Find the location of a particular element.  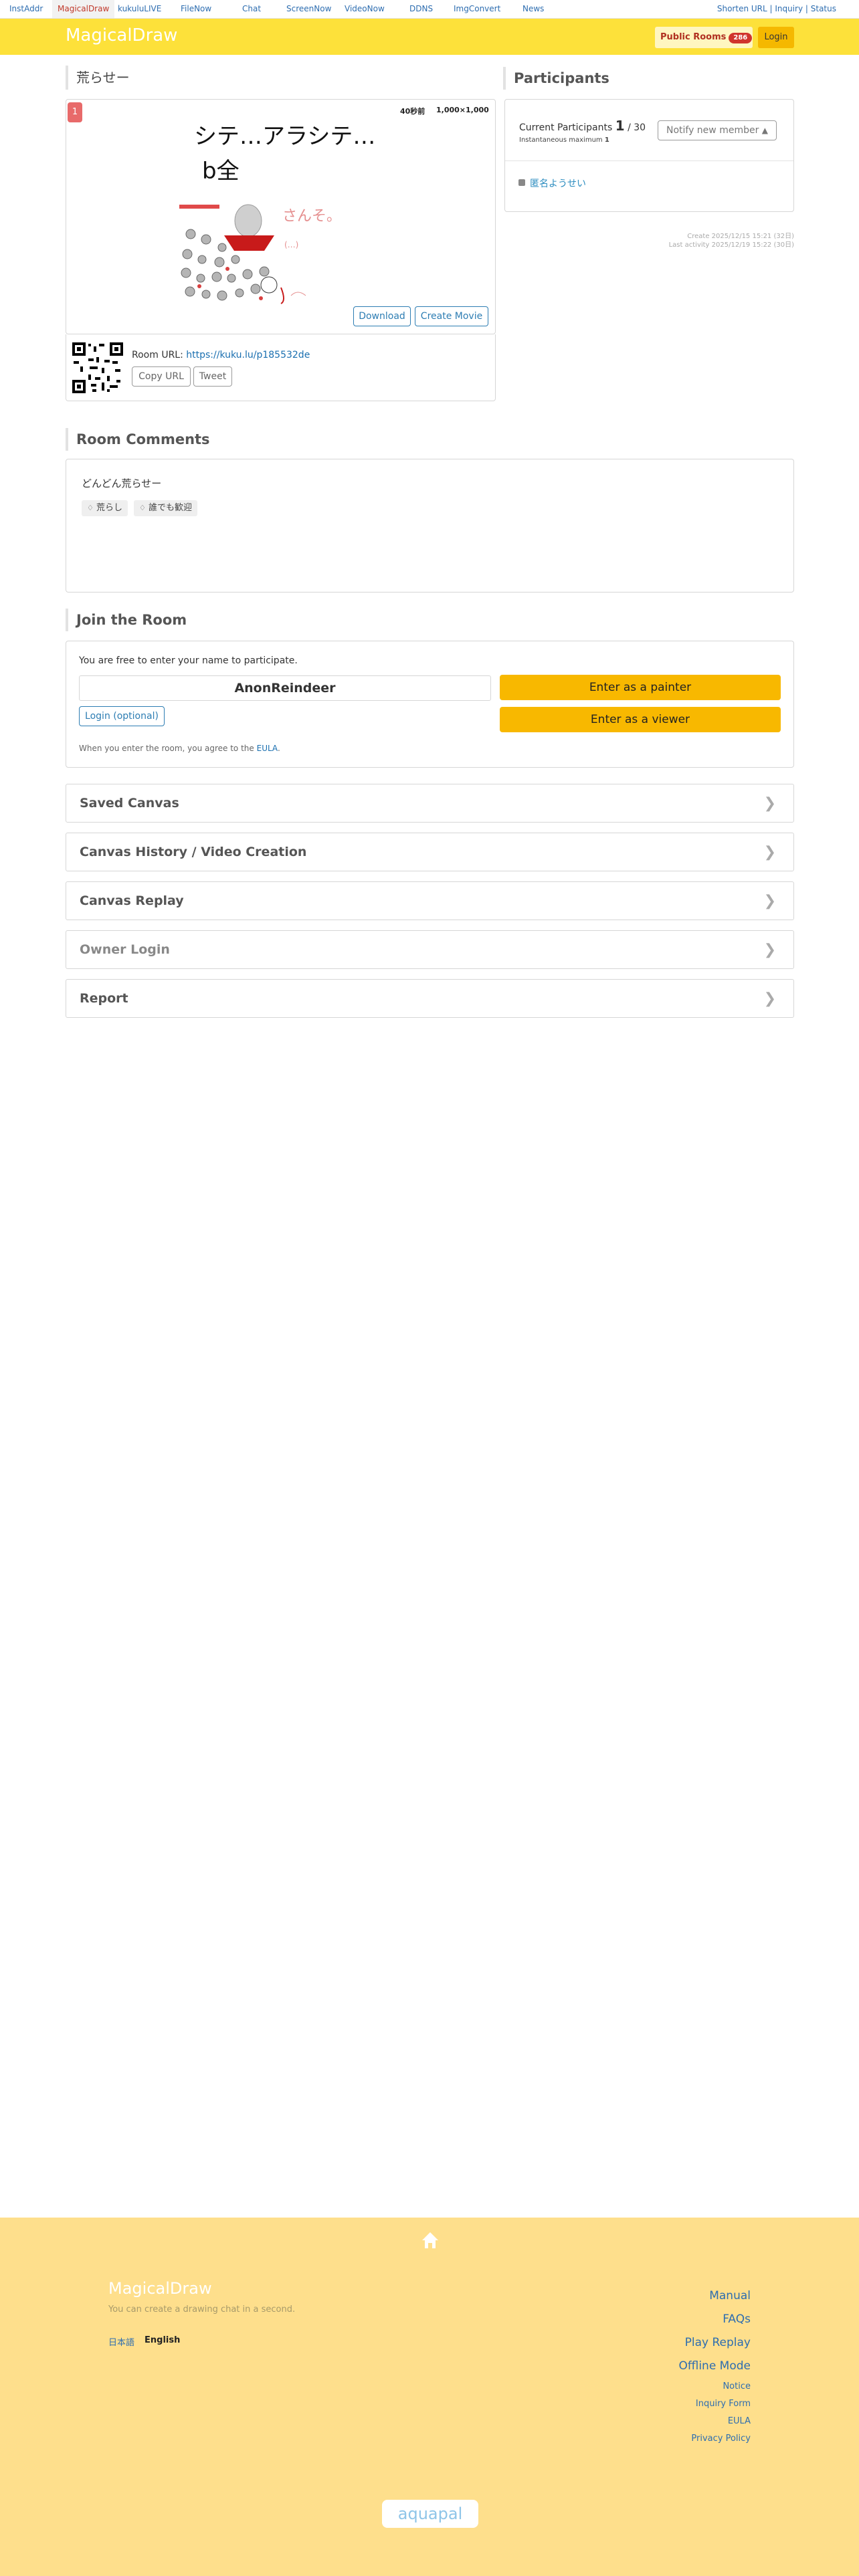

comments-card is located at coordinates (430, 526).